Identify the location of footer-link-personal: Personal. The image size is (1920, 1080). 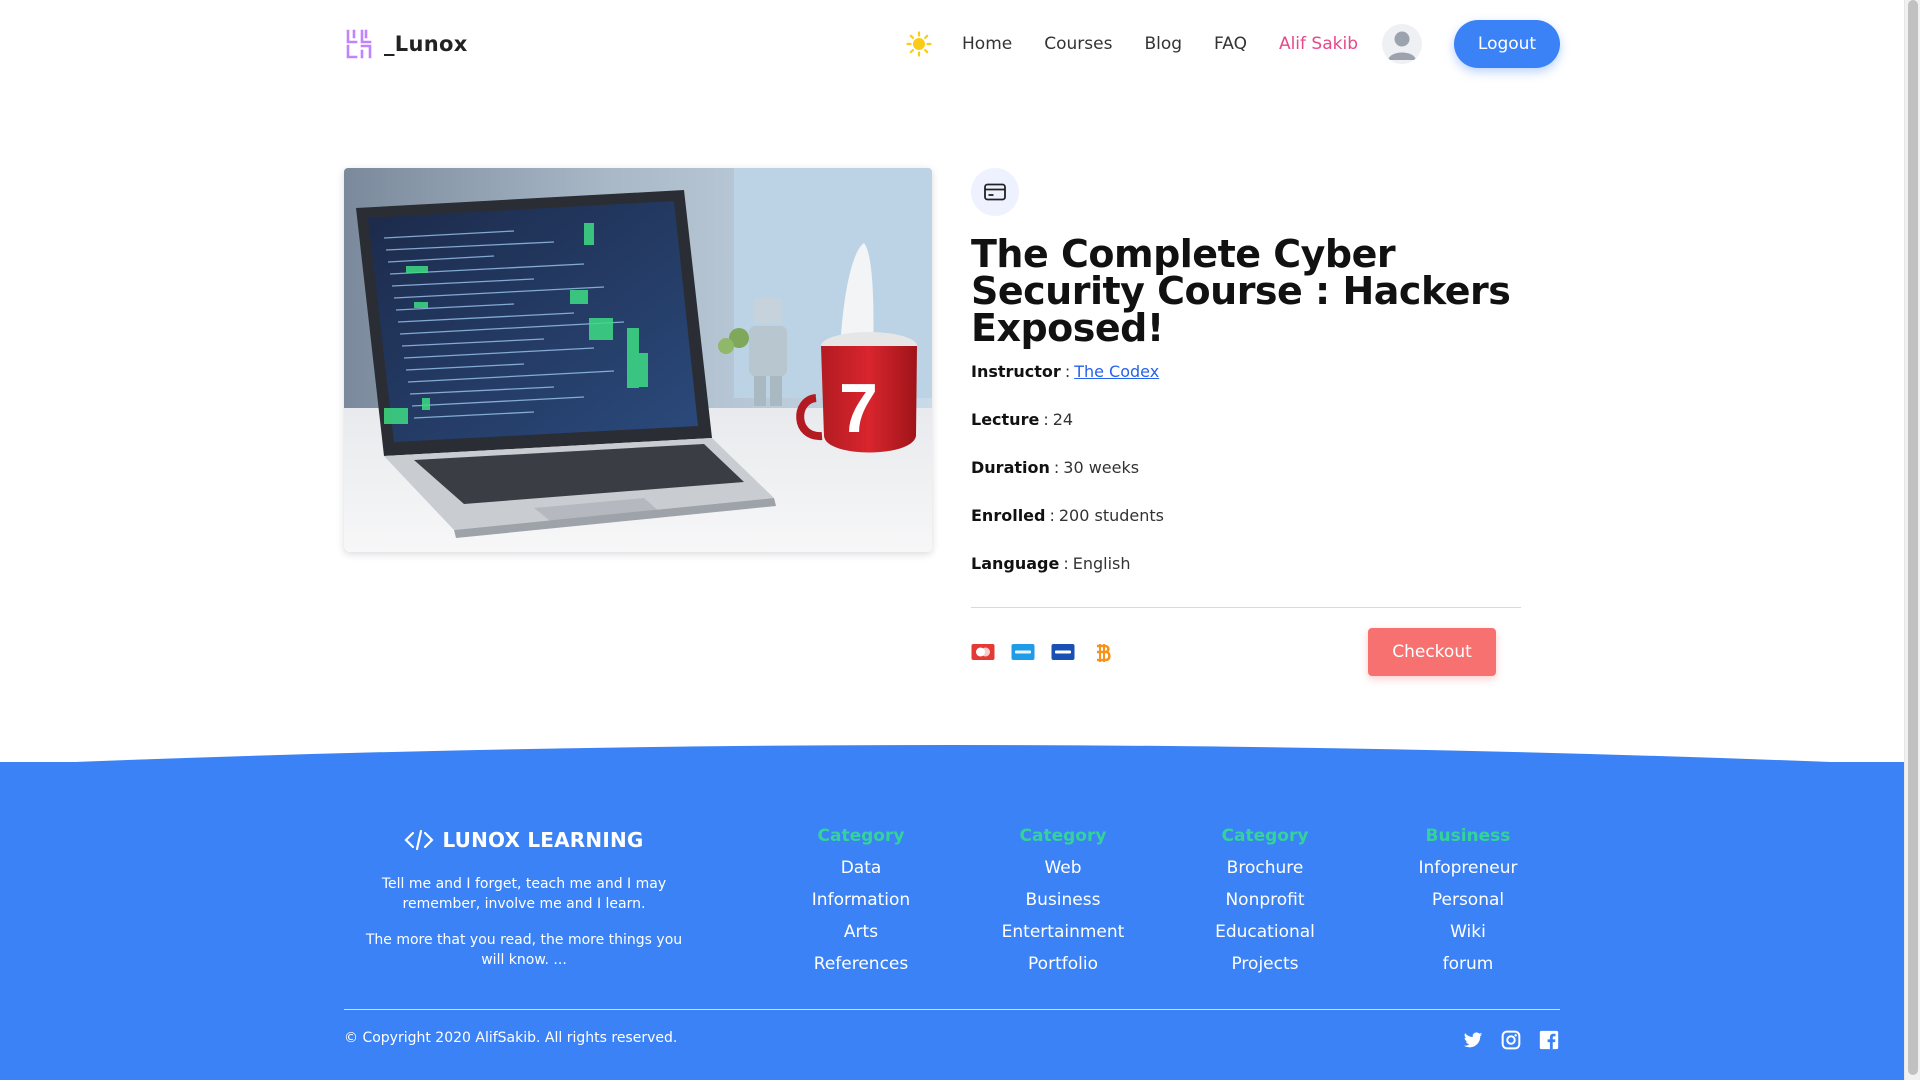
(1468, 900).